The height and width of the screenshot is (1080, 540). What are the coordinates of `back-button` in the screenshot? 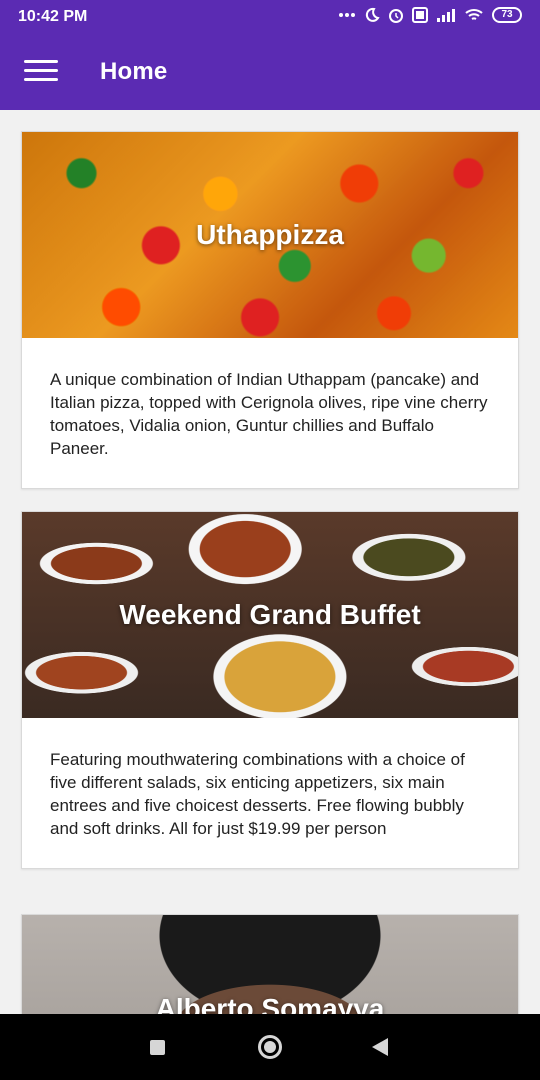 It's located at (380, 1047).